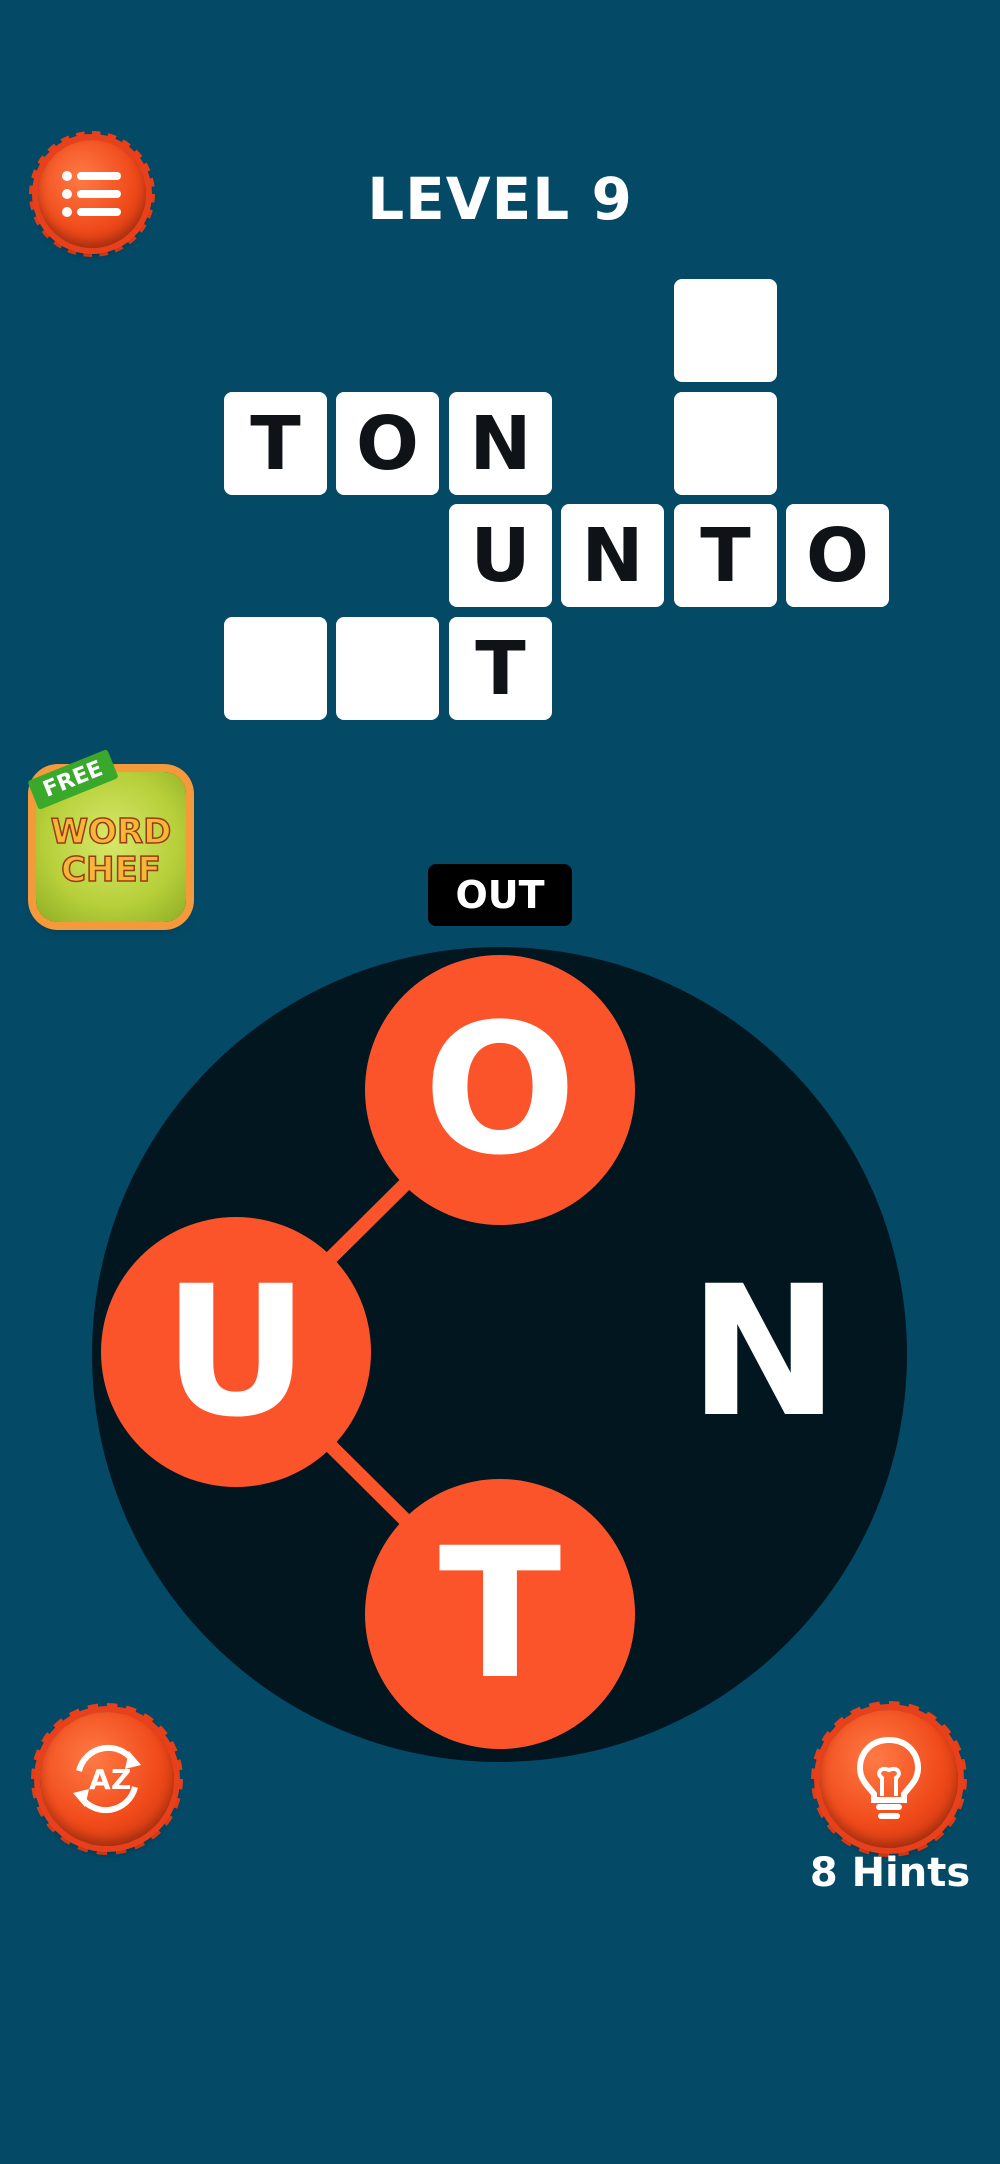  I want to click on hints-count: 8 Hints, so click(890, 1873).